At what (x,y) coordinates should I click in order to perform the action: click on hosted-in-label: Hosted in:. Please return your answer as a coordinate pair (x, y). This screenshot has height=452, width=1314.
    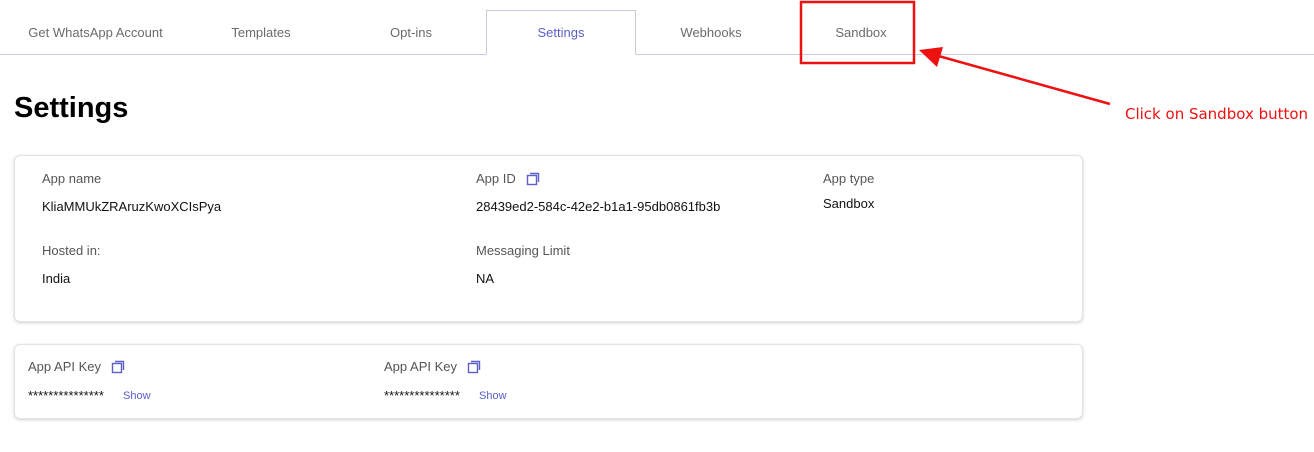
    Looking at the image, I should click on (71, 250).